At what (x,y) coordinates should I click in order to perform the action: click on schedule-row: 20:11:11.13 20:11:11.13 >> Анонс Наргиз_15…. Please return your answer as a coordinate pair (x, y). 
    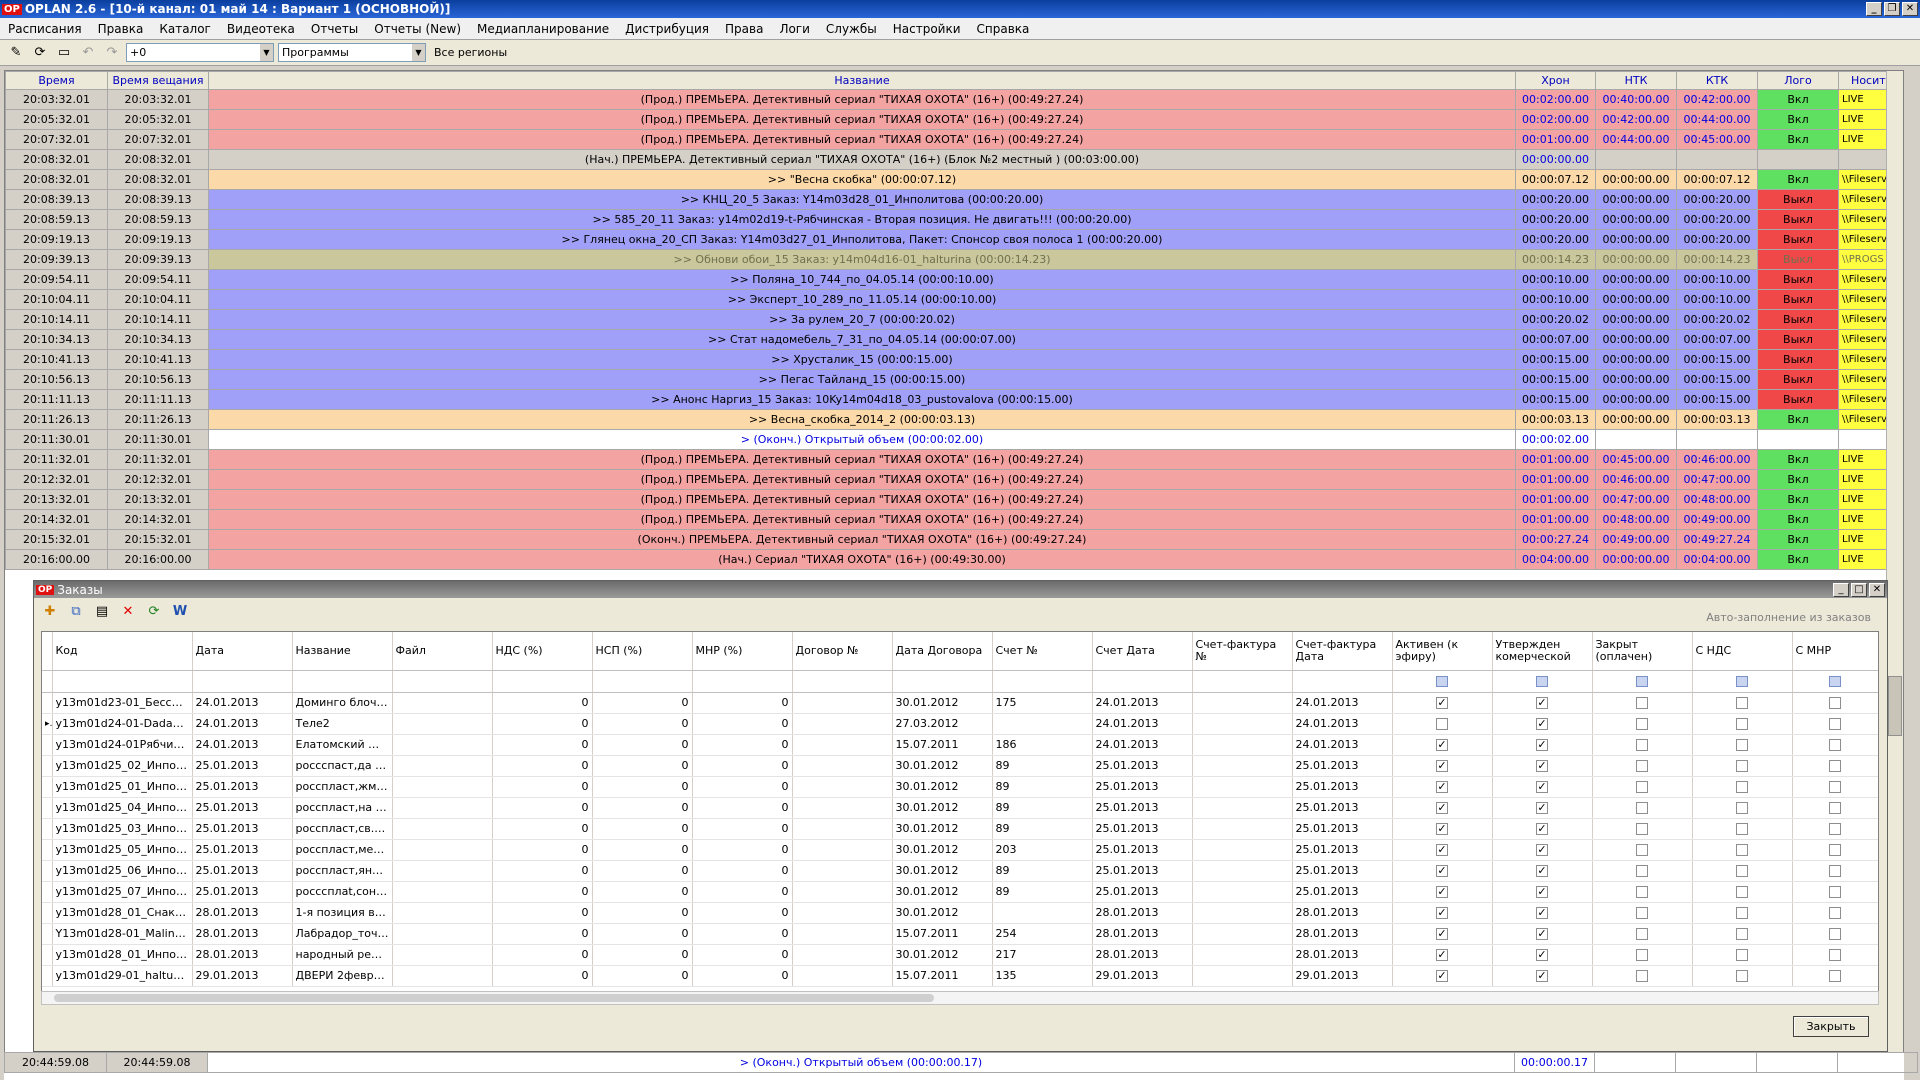
    Looking at the image, I should click on (954, 399).